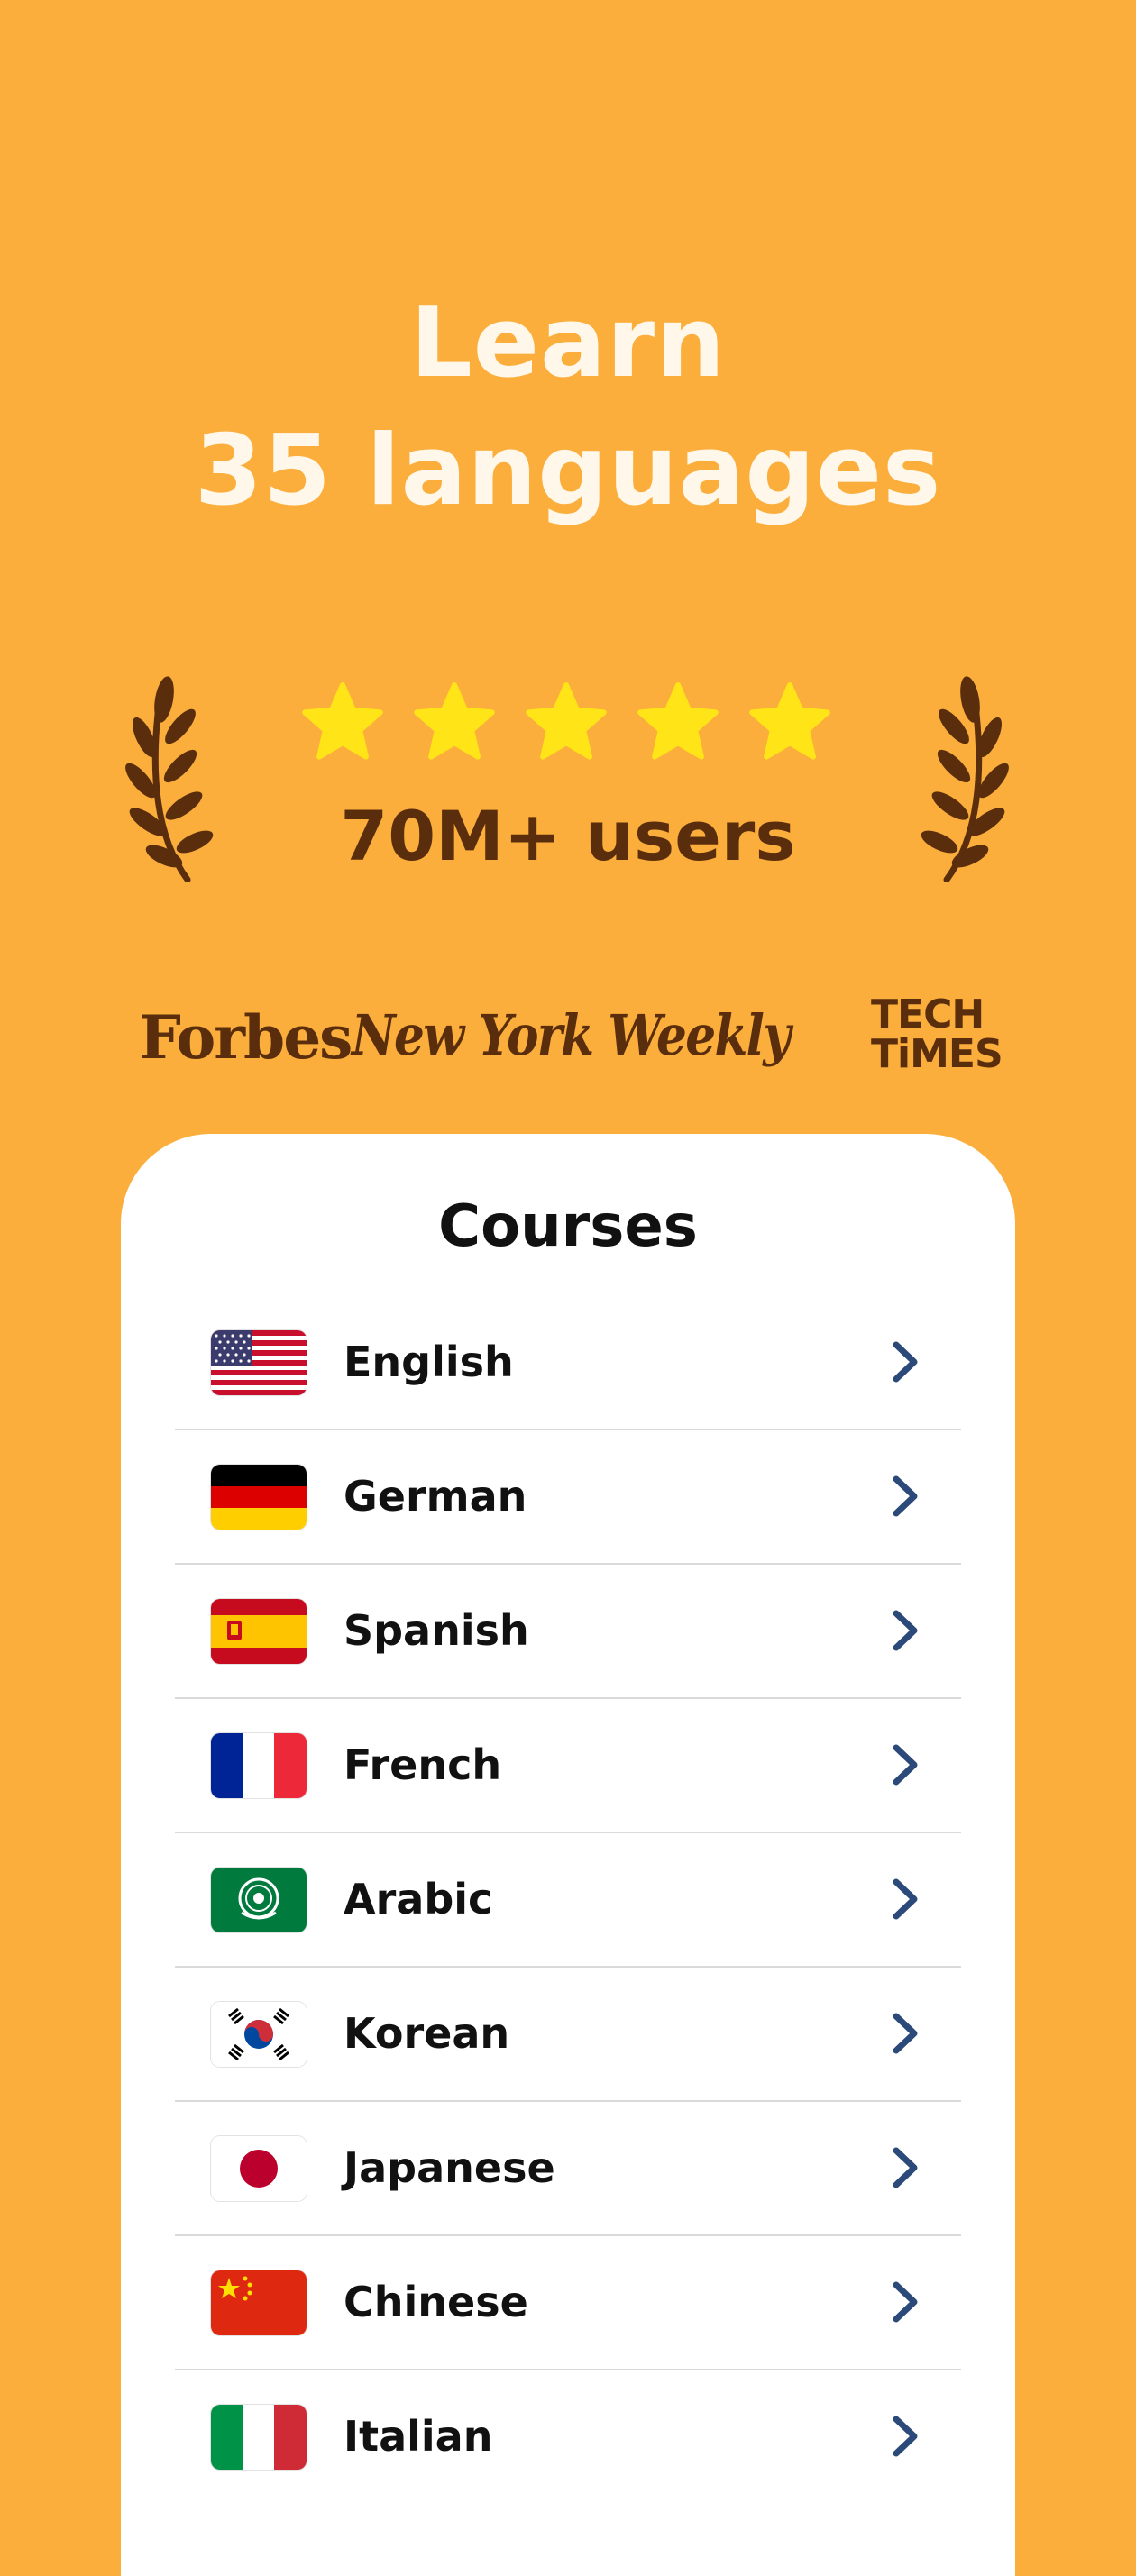 This screenshot has height=2576, width=1136. What do you see at coordinates (259, 2168) in the screenshot?
I see `japan-flag-icon` at bounding box center [259, 2168].